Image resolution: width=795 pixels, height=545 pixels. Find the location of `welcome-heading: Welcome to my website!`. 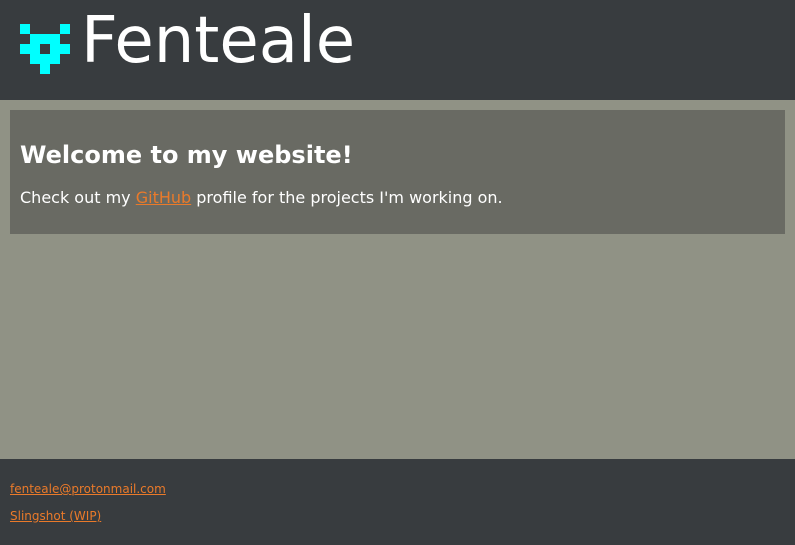

welcome-heading: Welcome to my website! is located at coordinates (186, 155).